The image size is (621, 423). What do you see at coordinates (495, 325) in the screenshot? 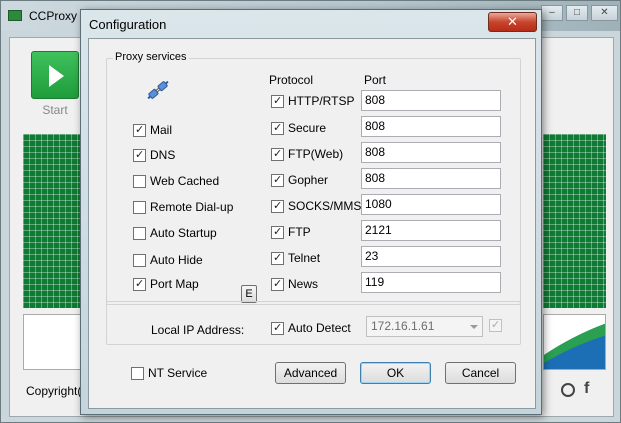
I see `ip-option-checkbox` at bounding box center [495, 325].